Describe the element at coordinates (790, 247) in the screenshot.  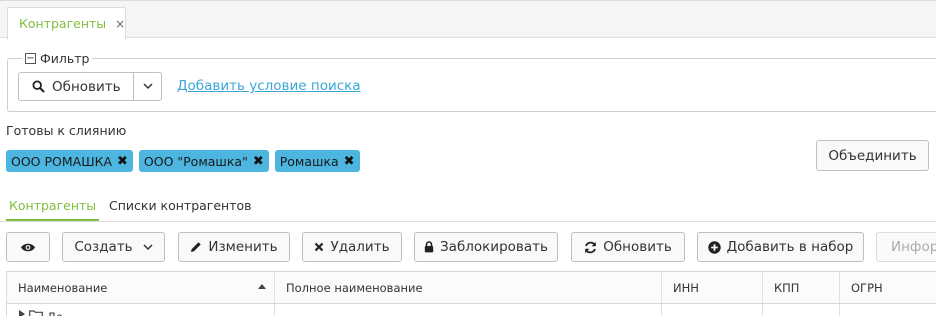
I see `add-to-set-label: Добавить в набор` at that location.